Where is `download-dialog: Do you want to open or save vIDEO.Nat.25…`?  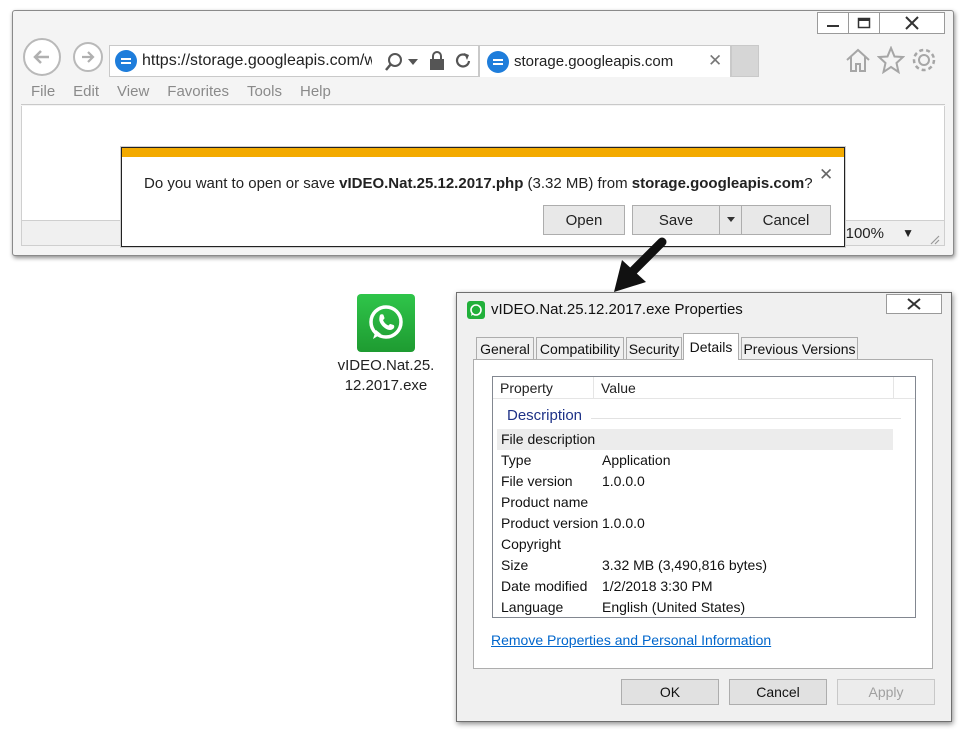
download-dialog: Do you want to open or save vIDEO.Nat.25… is located at coordinates (483, 197).